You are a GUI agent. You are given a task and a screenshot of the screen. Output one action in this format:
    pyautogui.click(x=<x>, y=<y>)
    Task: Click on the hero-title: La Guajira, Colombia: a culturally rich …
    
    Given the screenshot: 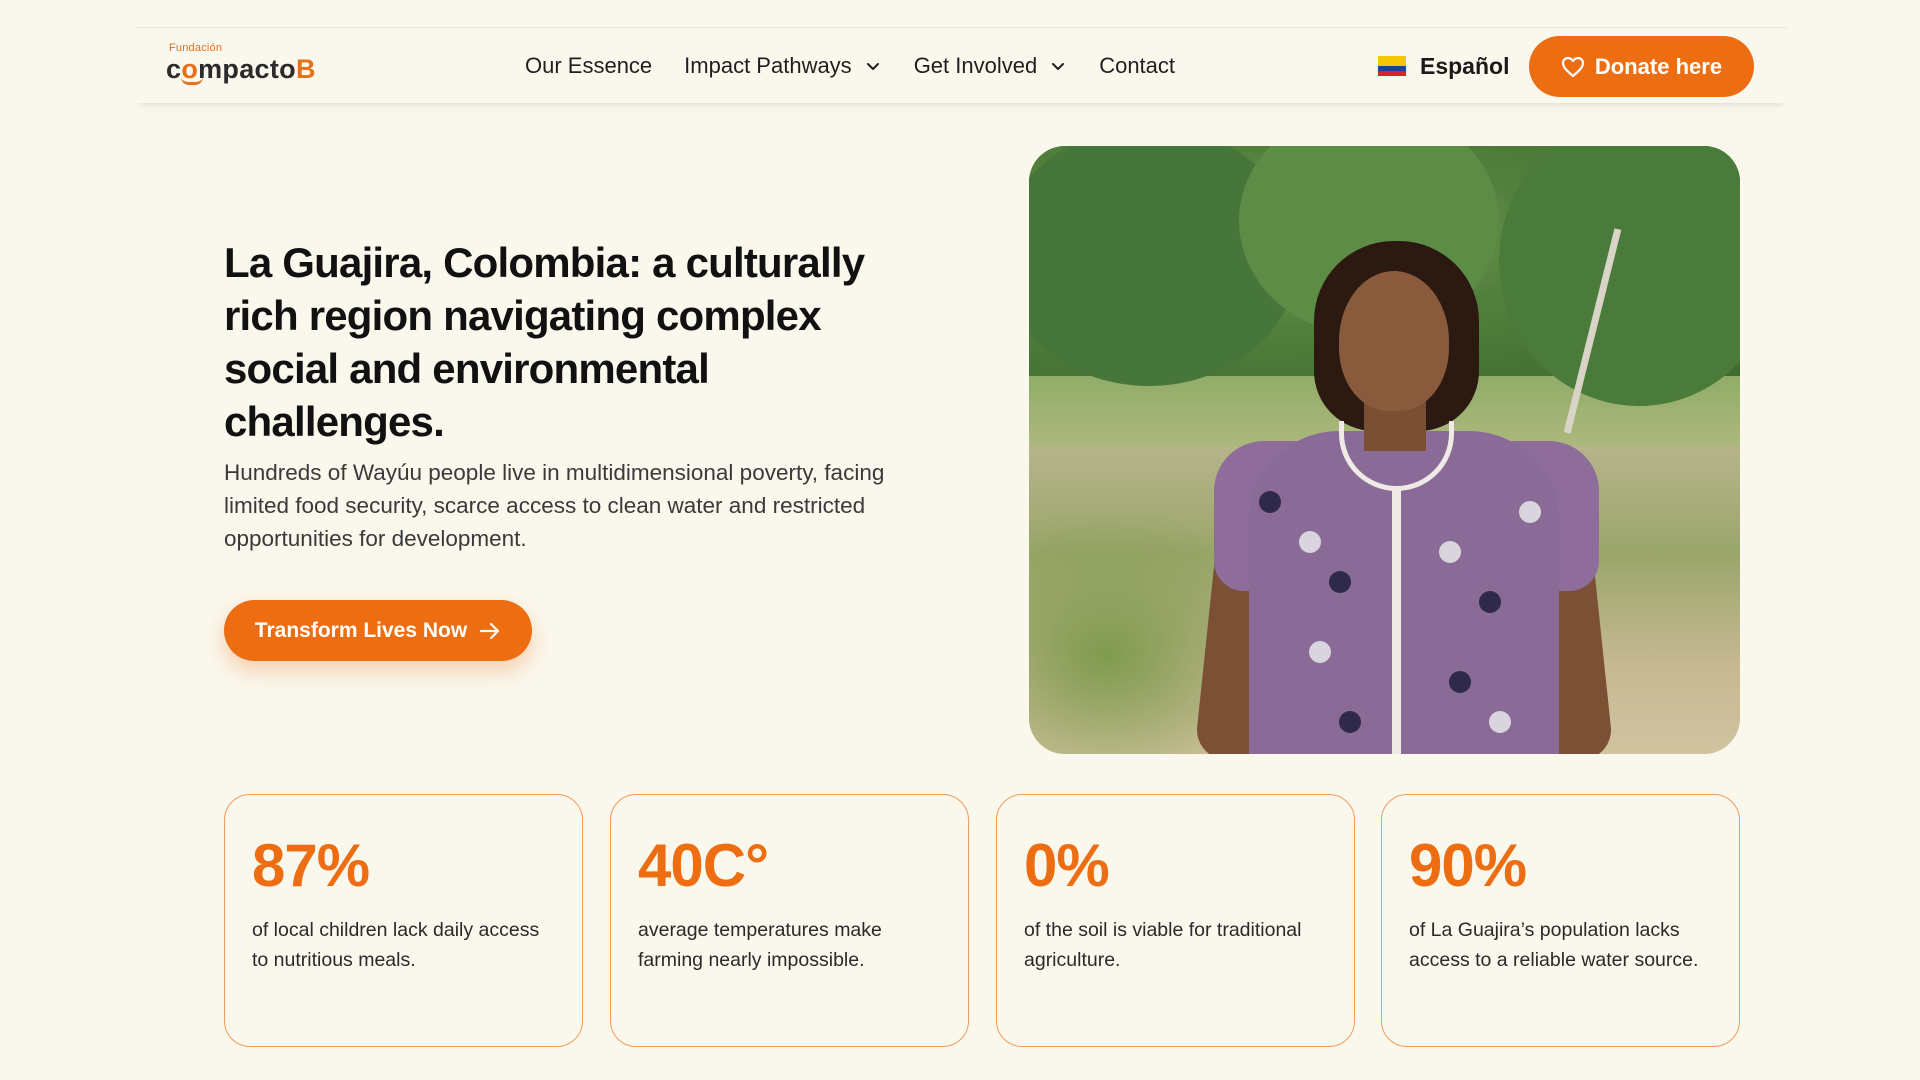 What is the action you would take?
    pyautogui.click(x=544, y=342)
    